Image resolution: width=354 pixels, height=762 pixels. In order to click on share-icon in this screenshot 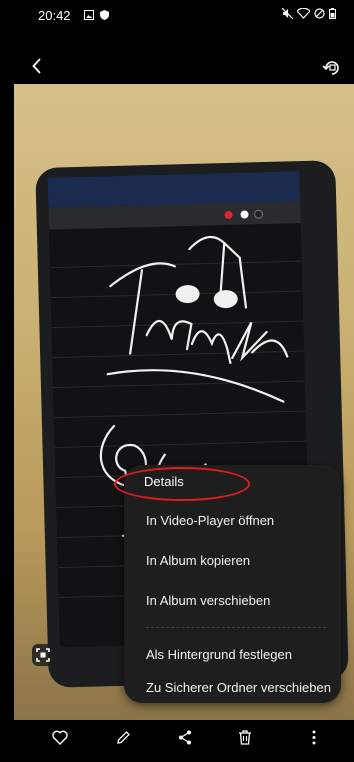, I will do `click(185, 737)`.